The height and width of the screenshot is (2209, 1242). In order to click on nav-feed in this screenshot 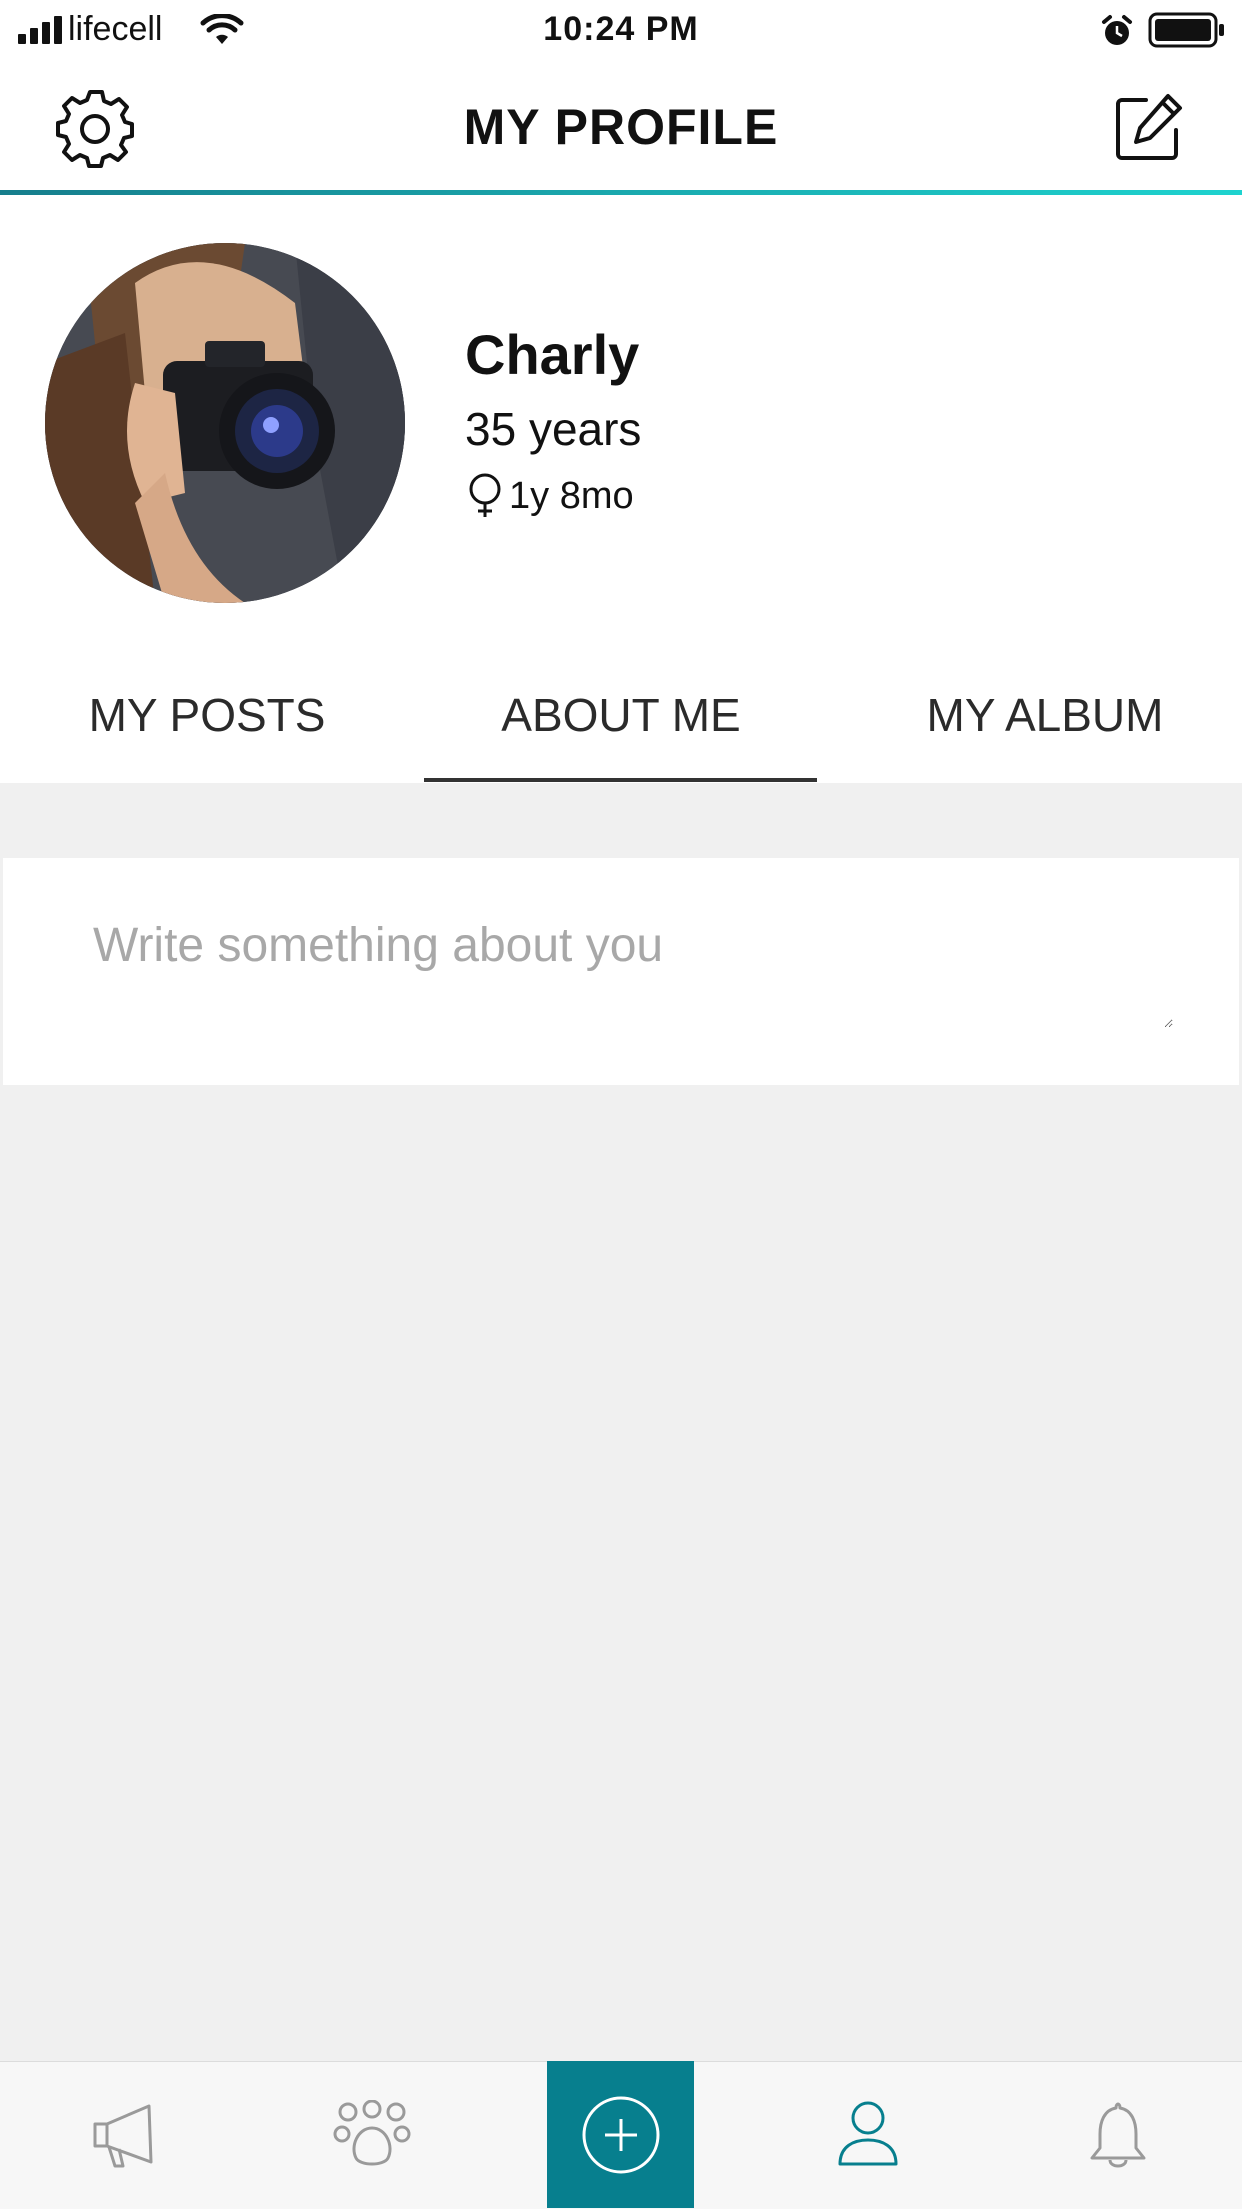, I will do `click(124, 2134)`.